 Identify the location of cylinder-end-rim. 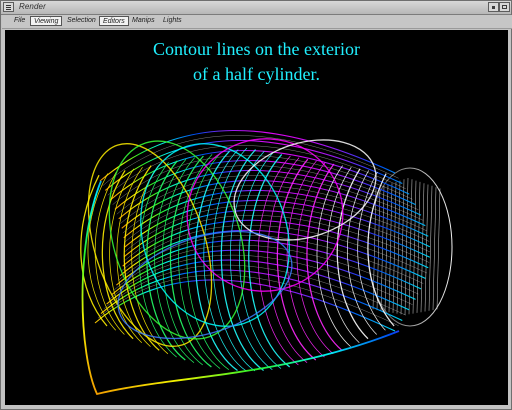
(410, 247).